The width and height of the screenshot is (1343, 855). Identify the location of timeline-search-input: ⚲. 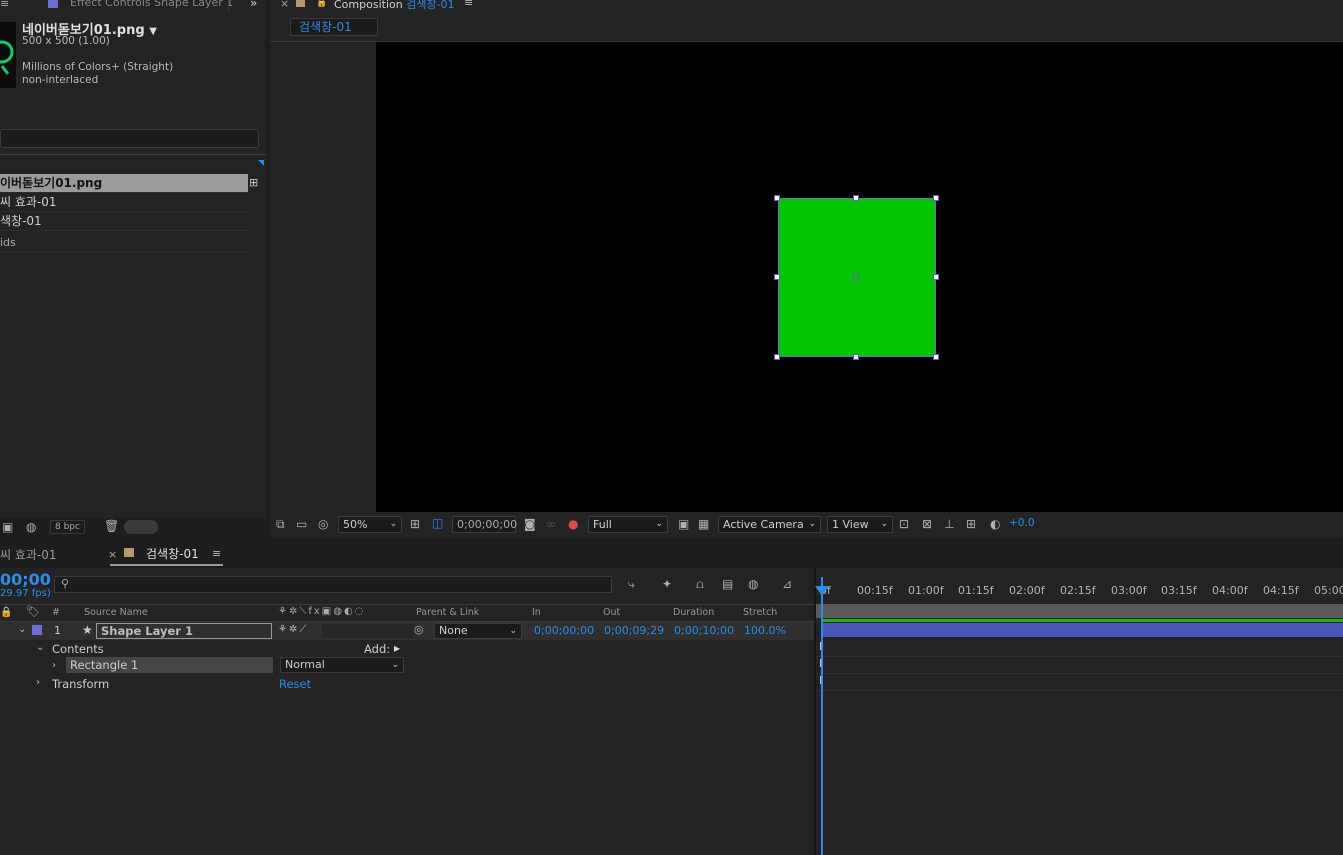
(333, 584).